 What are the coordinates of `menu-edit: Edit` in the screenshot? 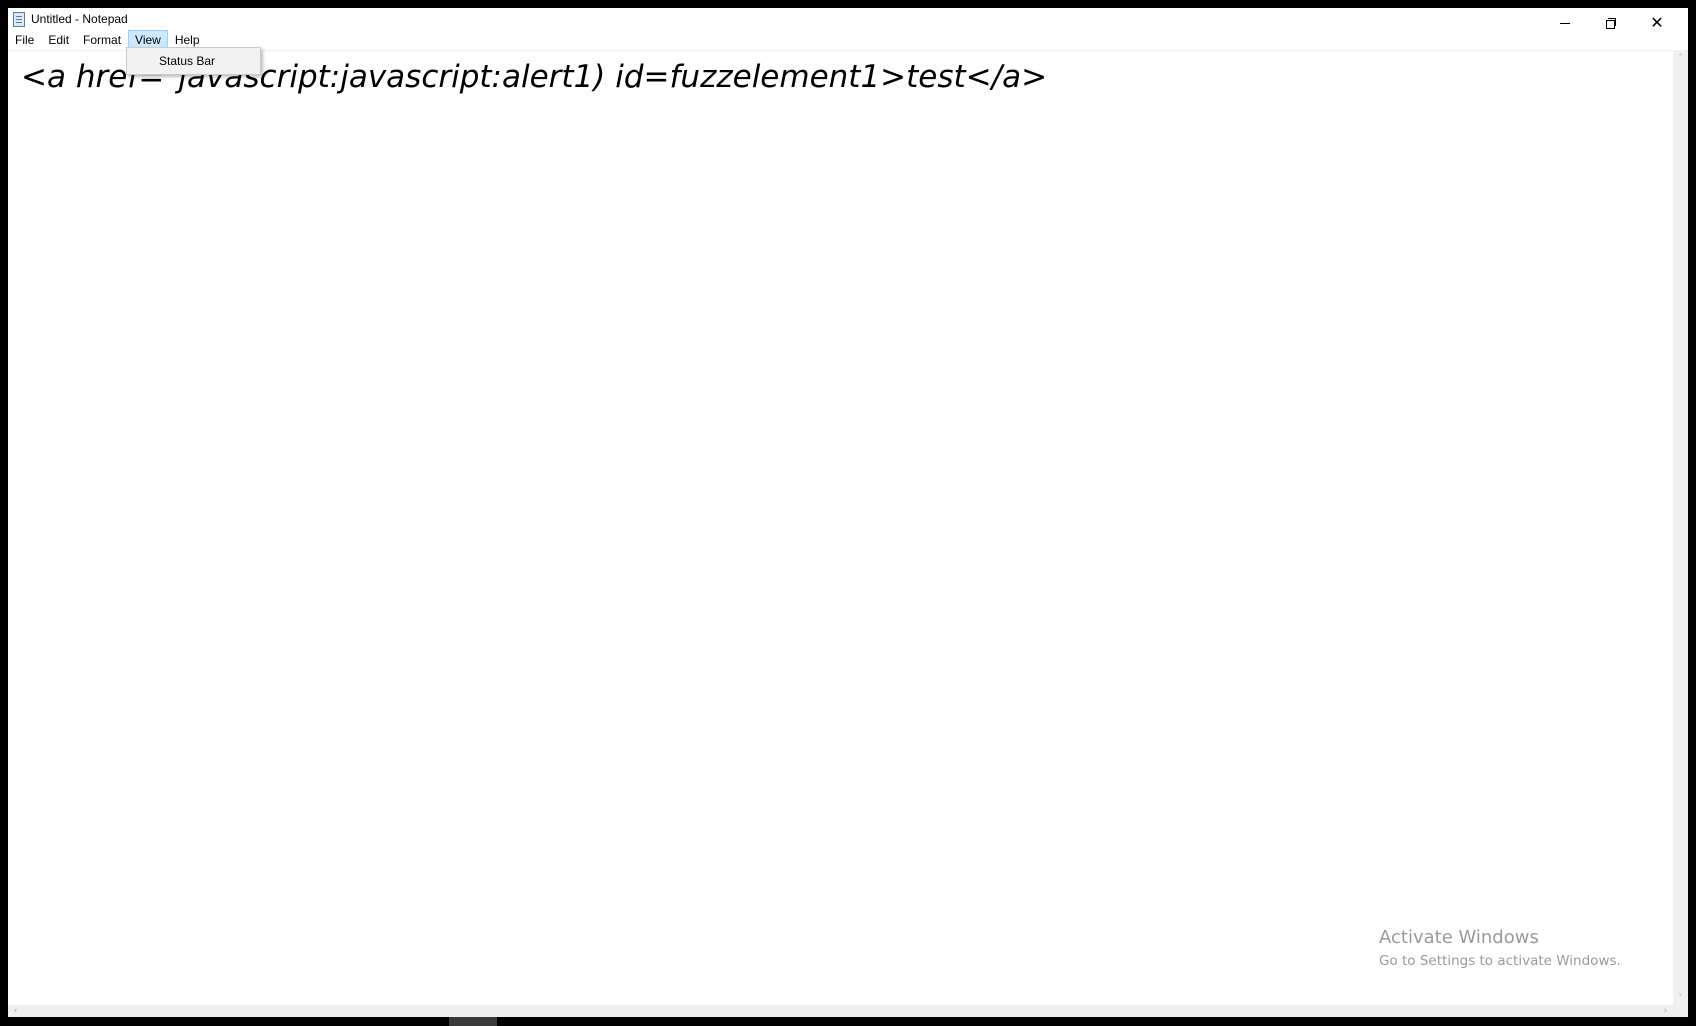 It's located at (58, 39).